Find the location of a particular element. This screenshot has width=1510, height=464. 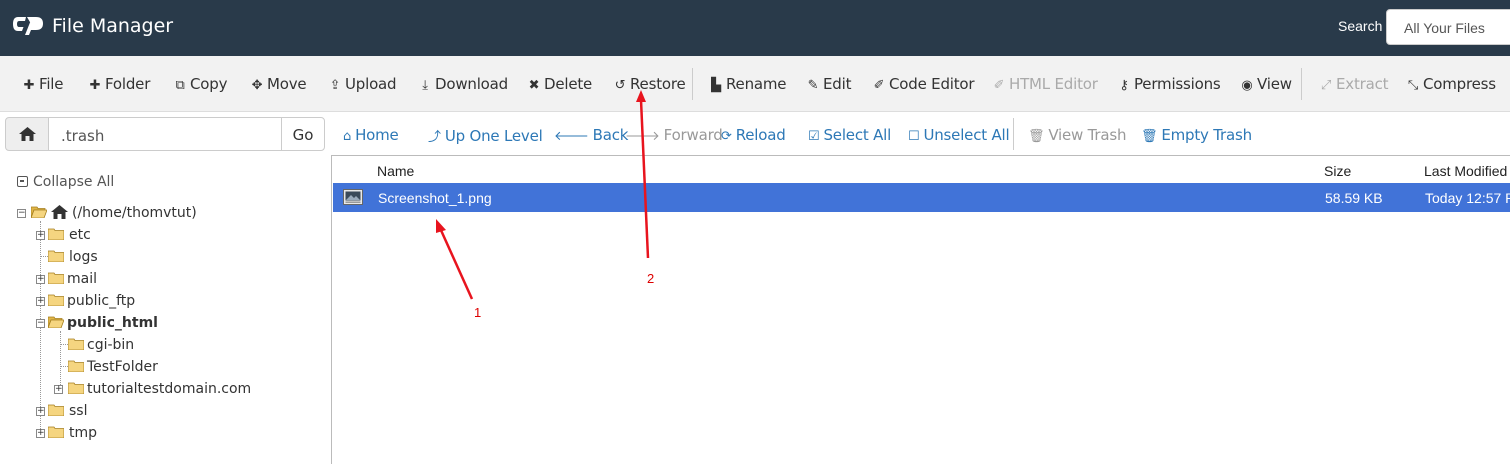

tree-item-ssl: + ssl is located at coordinates (96, 411).